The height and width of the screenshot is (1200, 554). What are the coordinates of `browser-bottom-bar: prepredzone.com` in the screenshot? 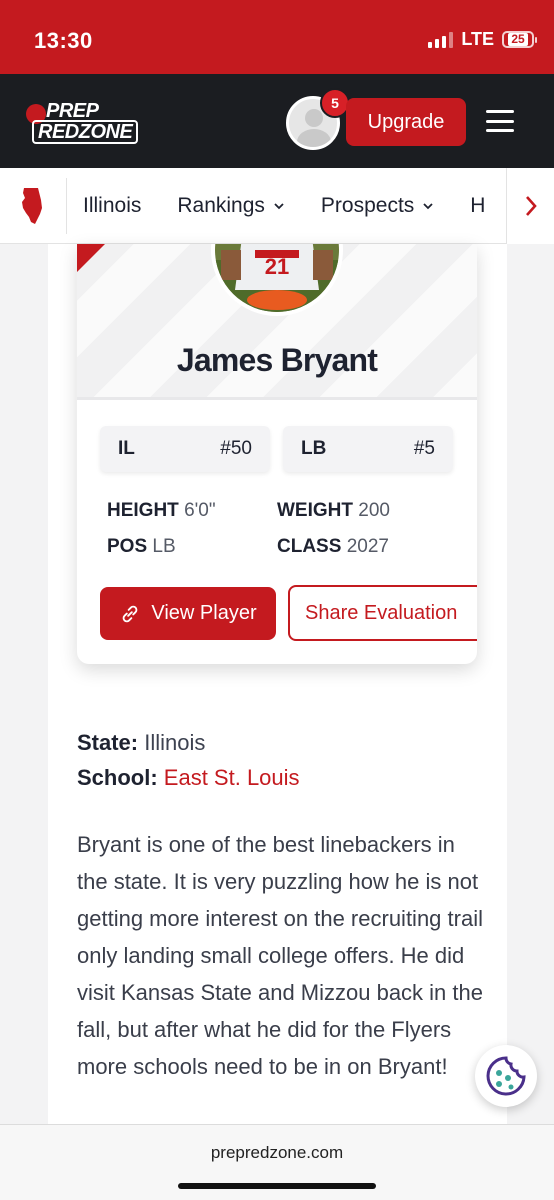 It's located at (277, 1162).